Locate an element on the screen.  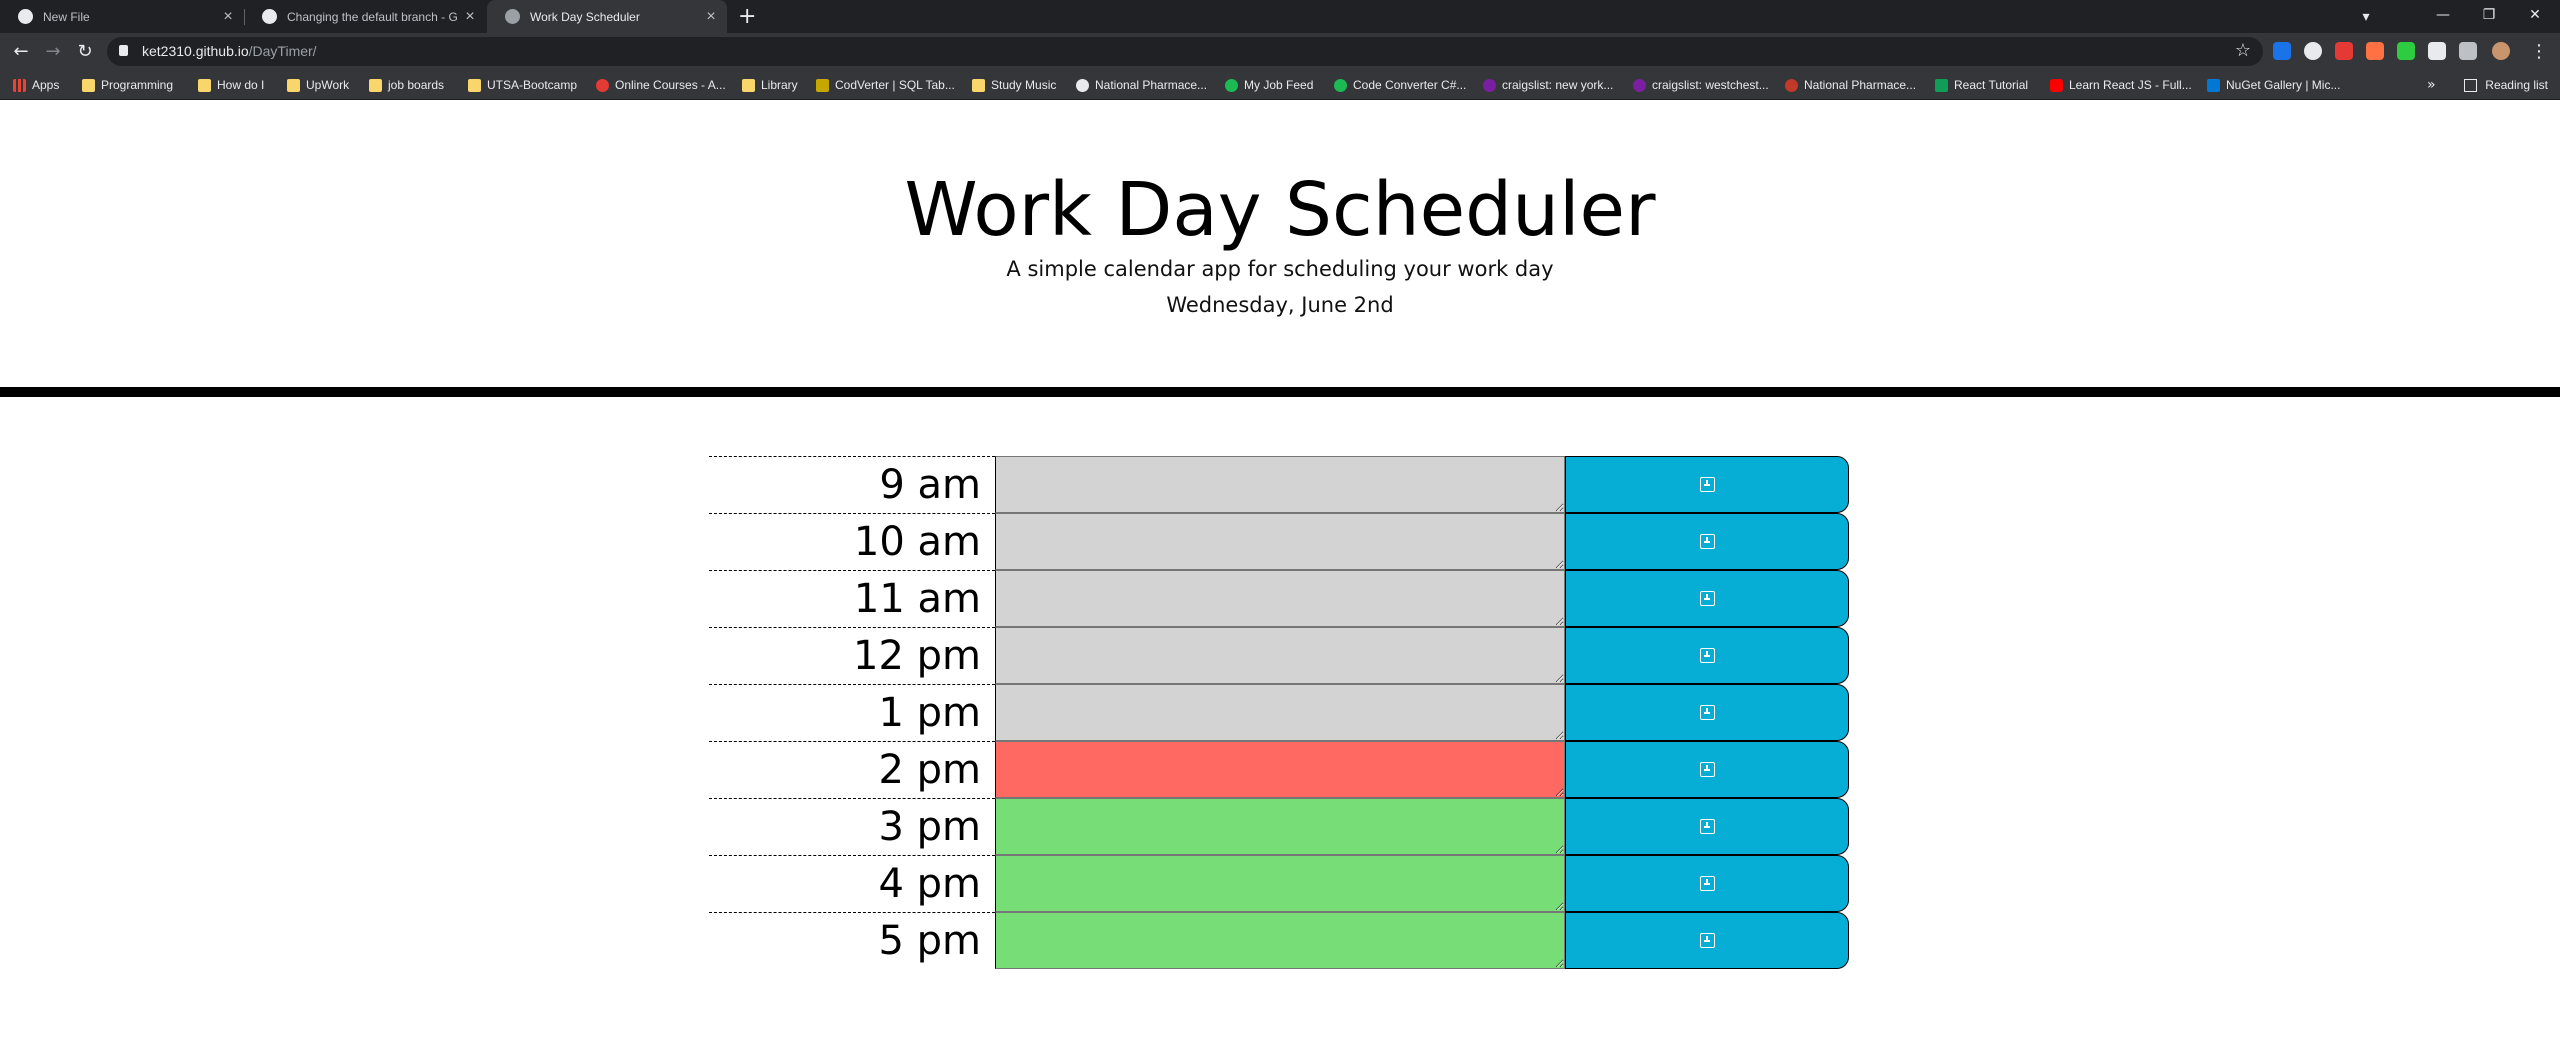
codverter-icon is located at coordinates (822, 85).